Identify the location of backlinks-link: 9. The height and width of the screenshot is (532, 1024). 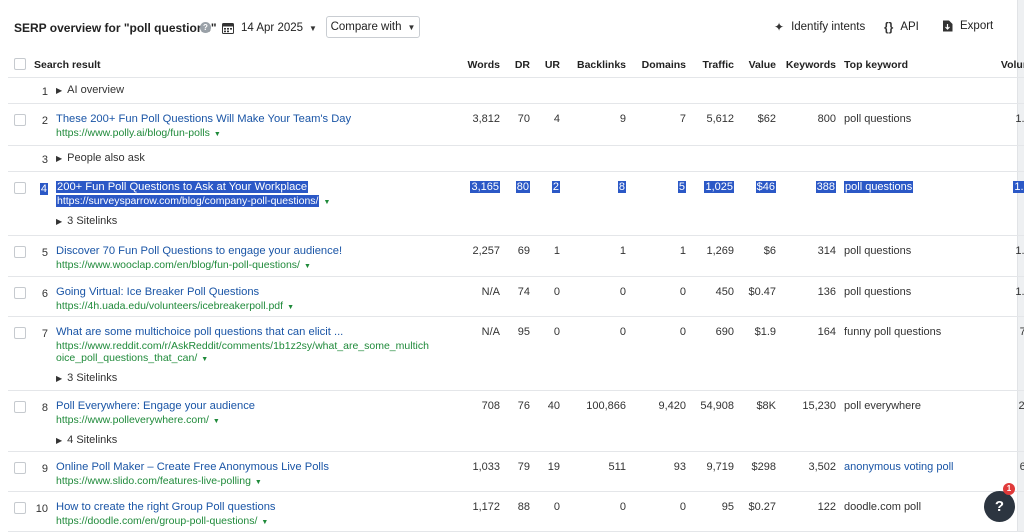
(597, 124).